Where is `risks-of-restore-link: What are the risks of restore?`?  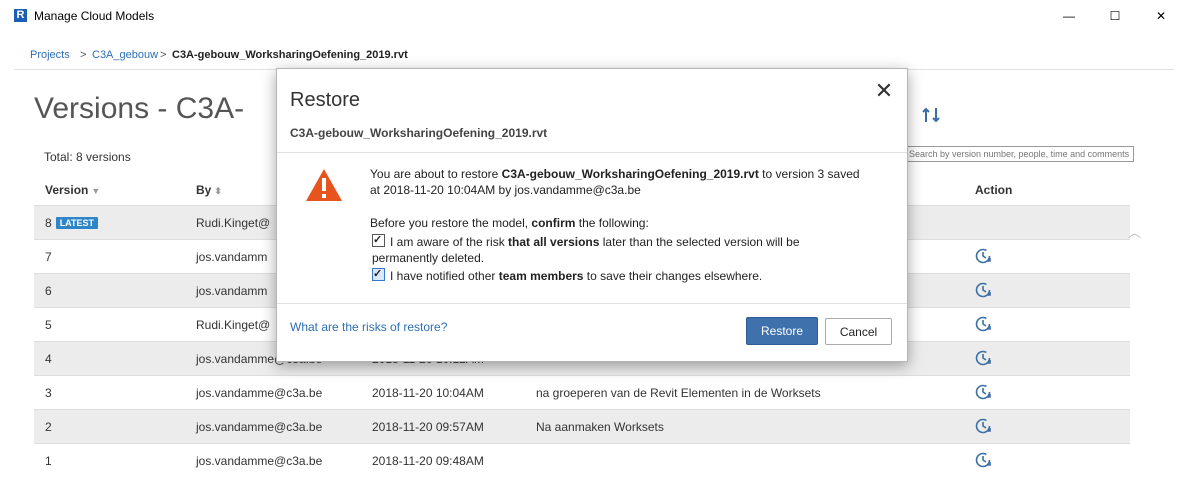
risks-of-restore-link: What are the risks of restore? is located at coordinates (368, 327).